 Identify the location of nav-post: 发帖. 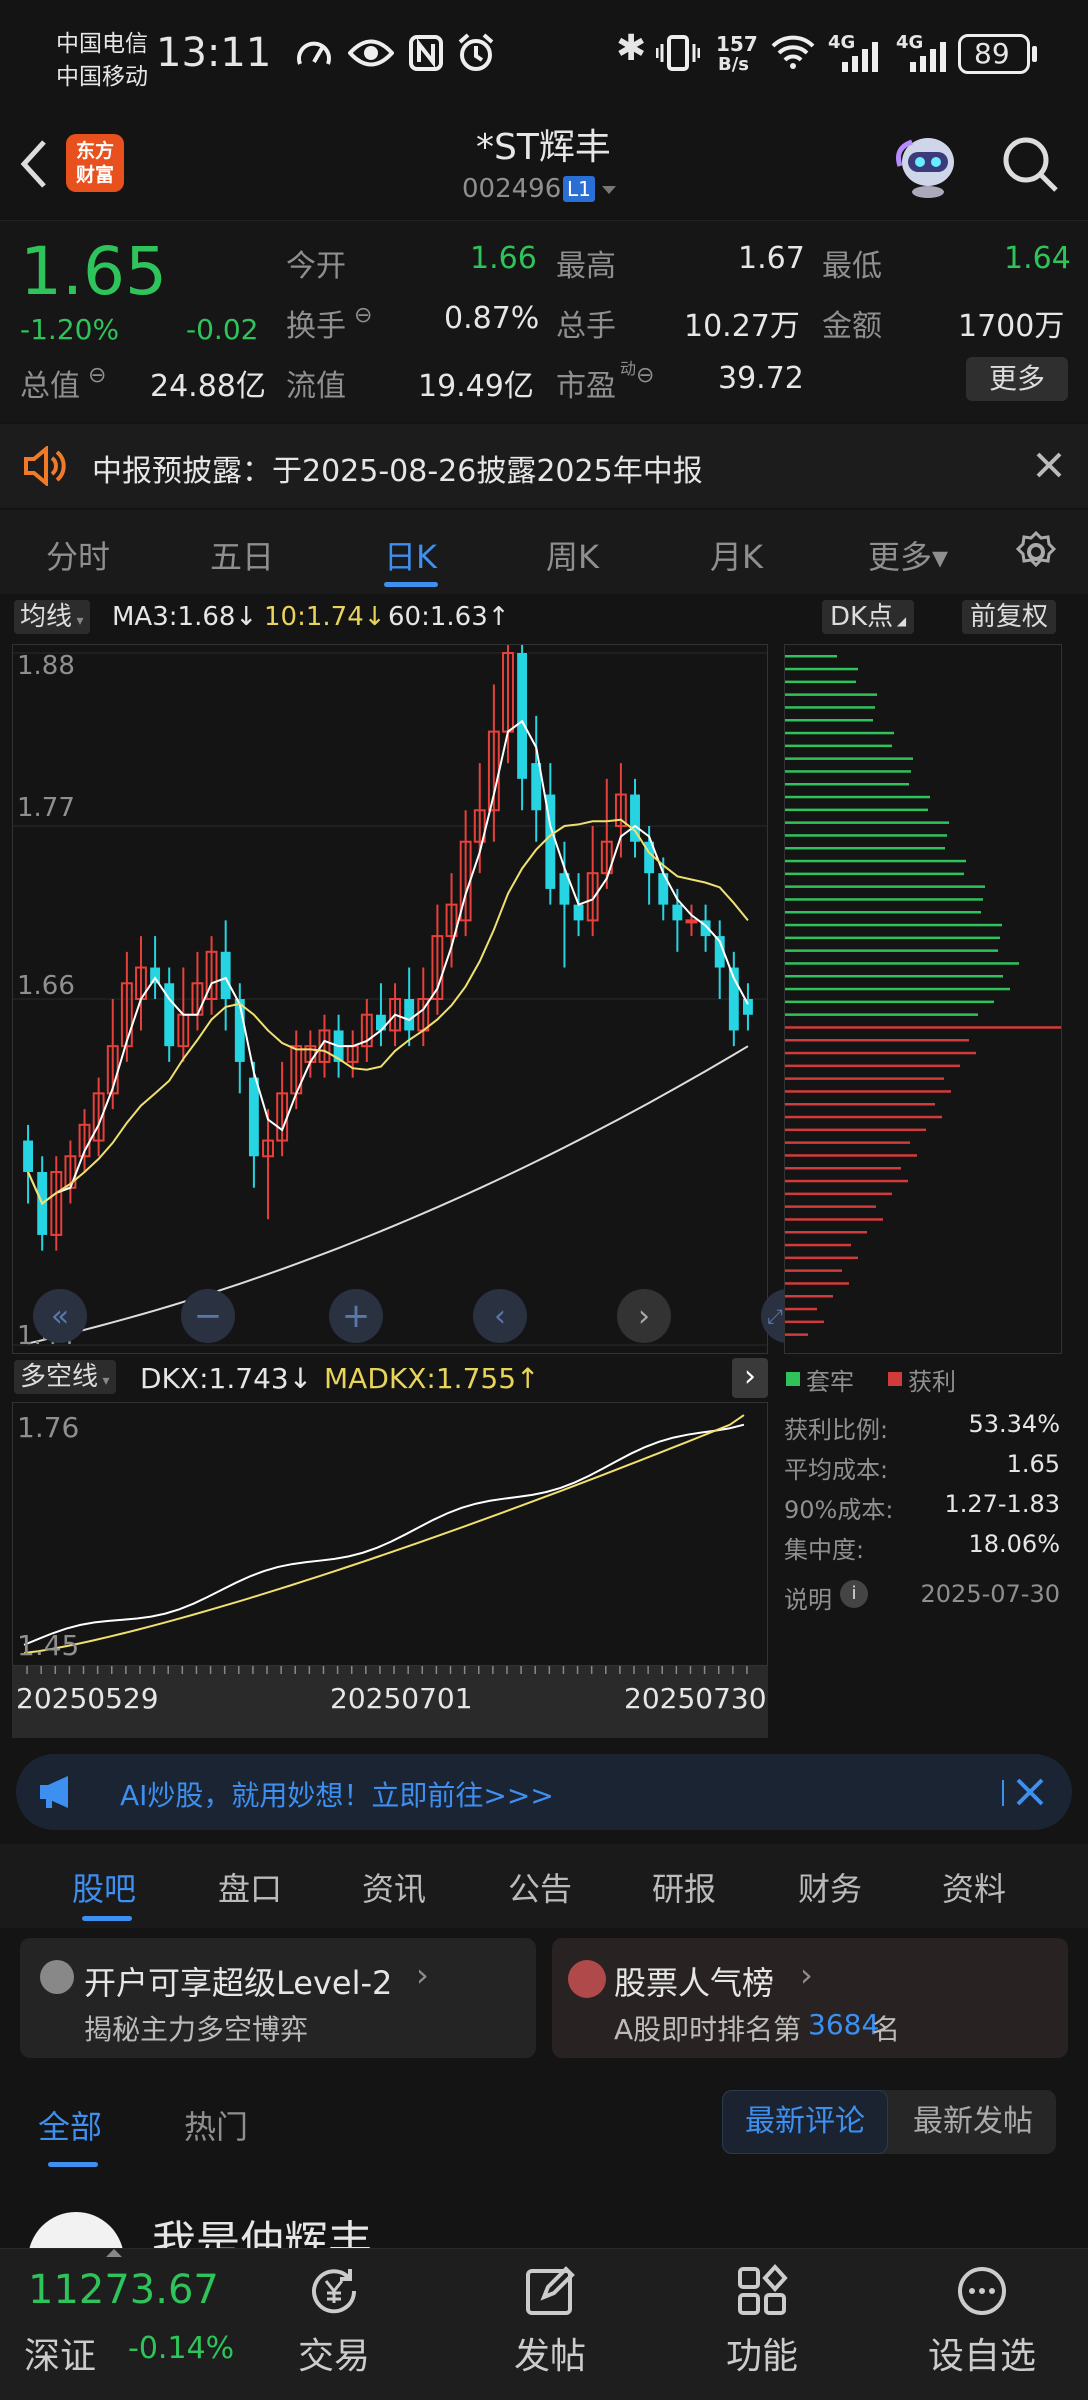
(550, 2328).